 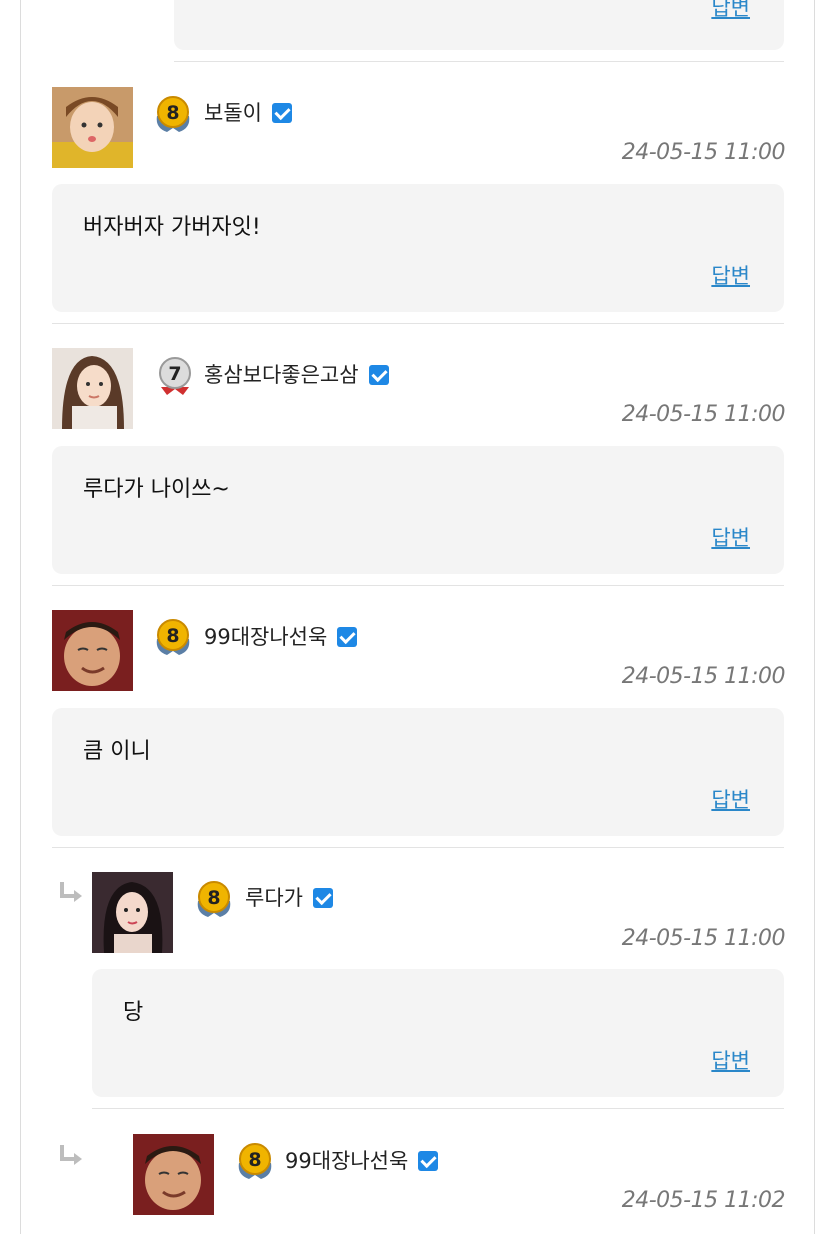 I want to click on comment-timestamp: 24-05-15 11:02, so click(x=703, y=1200).